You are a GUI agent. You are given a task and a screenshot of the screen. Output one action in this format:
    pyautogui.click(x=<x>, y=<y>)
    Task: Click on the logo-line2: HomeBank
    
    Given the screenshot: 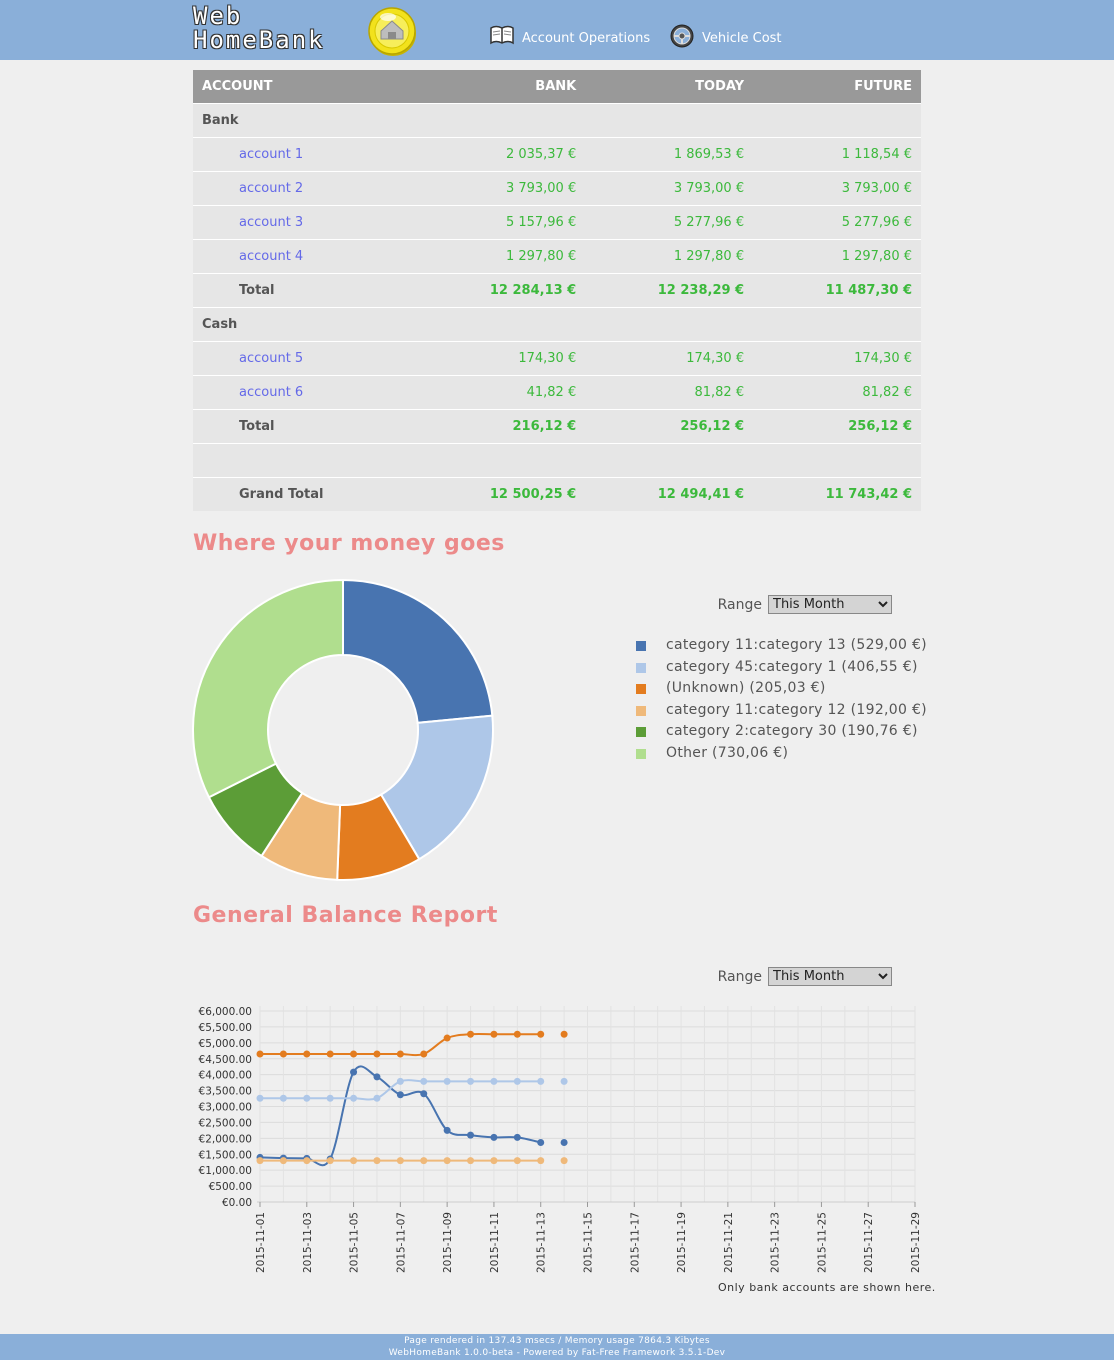 What is the action you would take?
    pyautogui.click(x=259, y=40)
    